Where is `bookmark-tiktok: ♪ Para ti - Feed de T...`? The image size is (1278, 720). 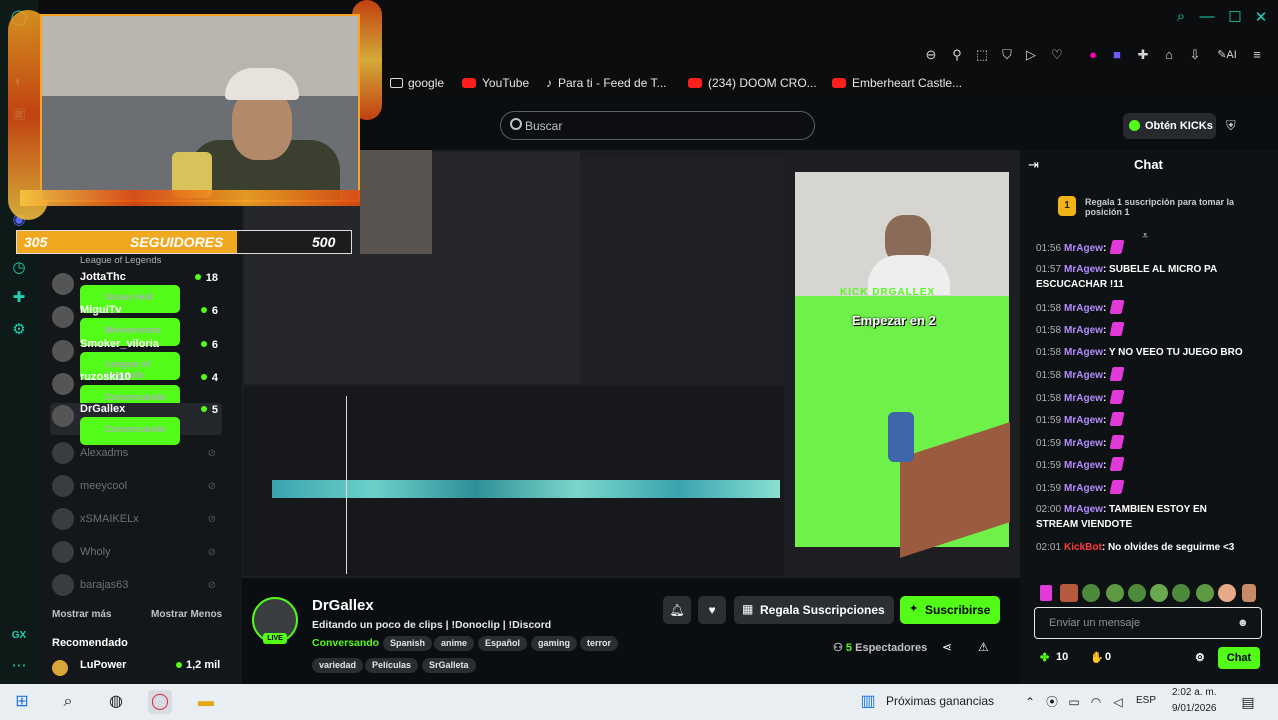 bookmark-tiktok: ♪ Para ti - Feed de T... is located at coordinates (606, 83).